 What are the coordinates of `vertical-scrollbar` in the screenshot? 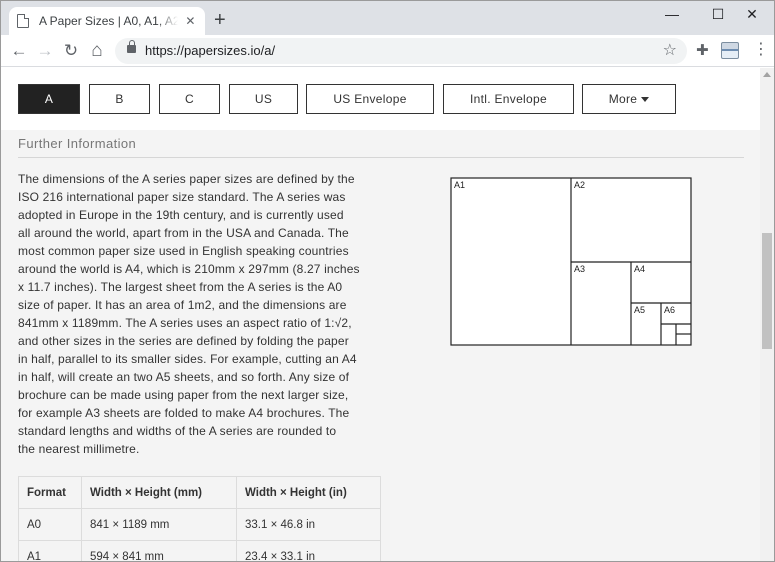 It's located at (767, 314).